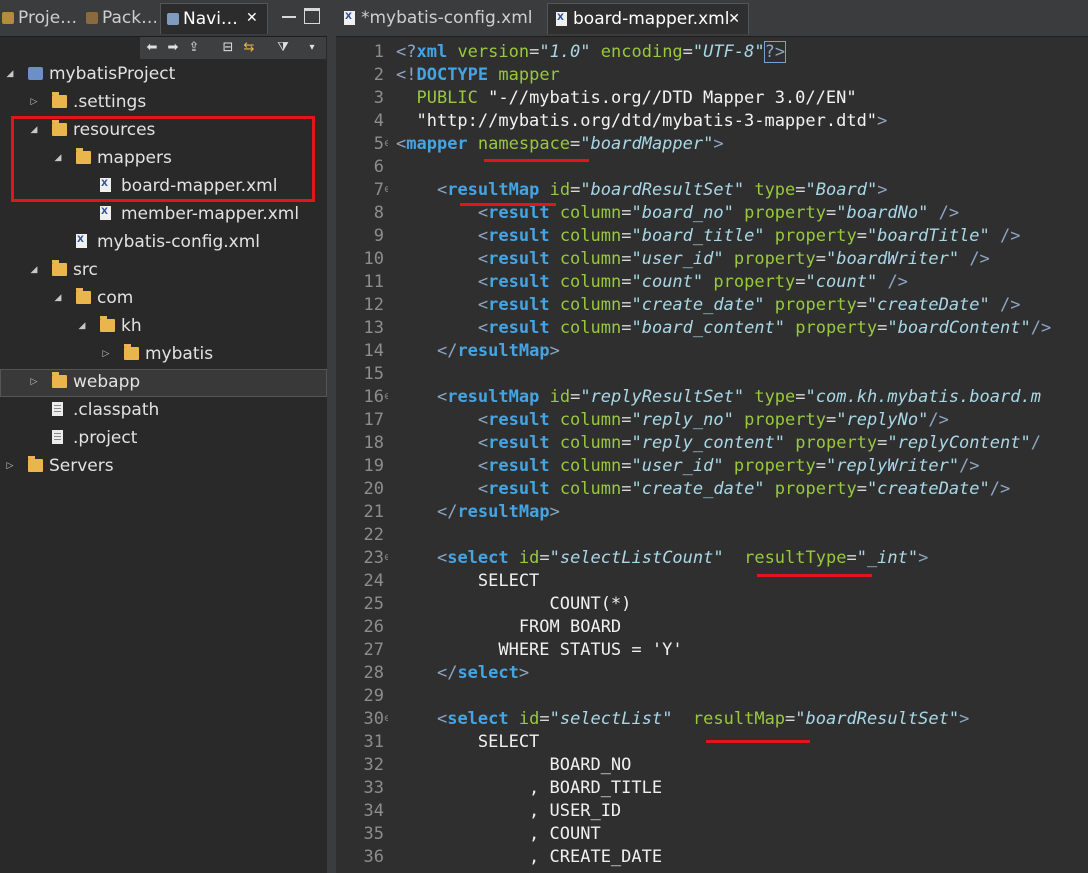 This screenshot has height=873, width=1088. Describe the element at coordinates (162, 326) in the screenshot. I see `tree-item: ◢ kh` at that location.